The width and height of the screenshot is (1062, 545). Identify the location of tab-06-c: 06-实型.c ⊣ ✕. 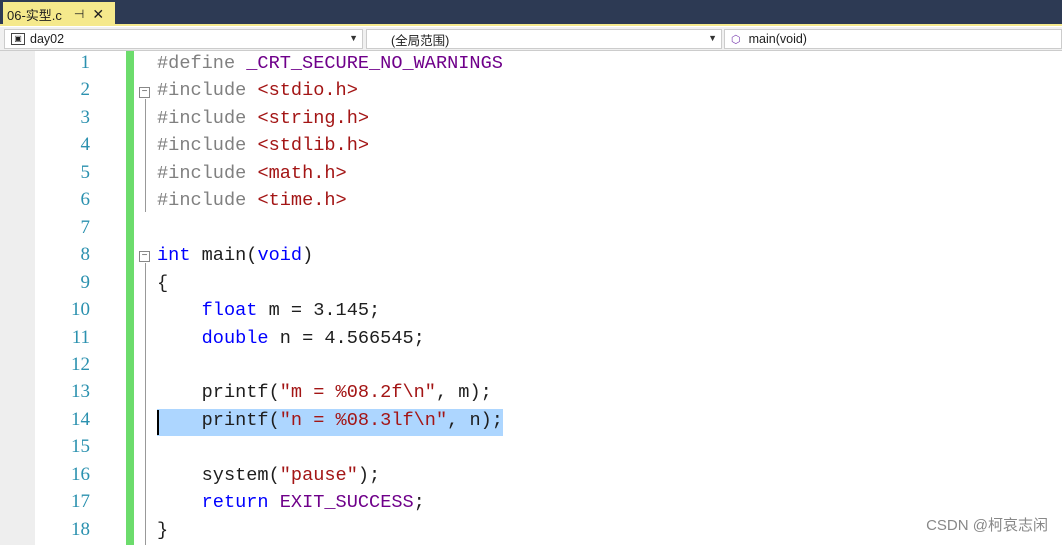
(59, 14).